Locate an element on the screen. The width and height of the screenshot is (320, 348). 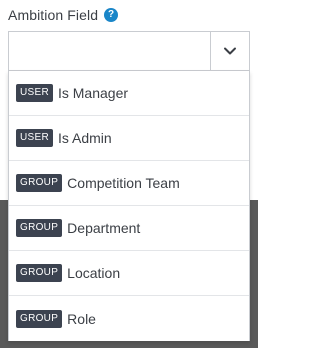
dropdown-option: GROUP Department is located at coordinates (129, 228).